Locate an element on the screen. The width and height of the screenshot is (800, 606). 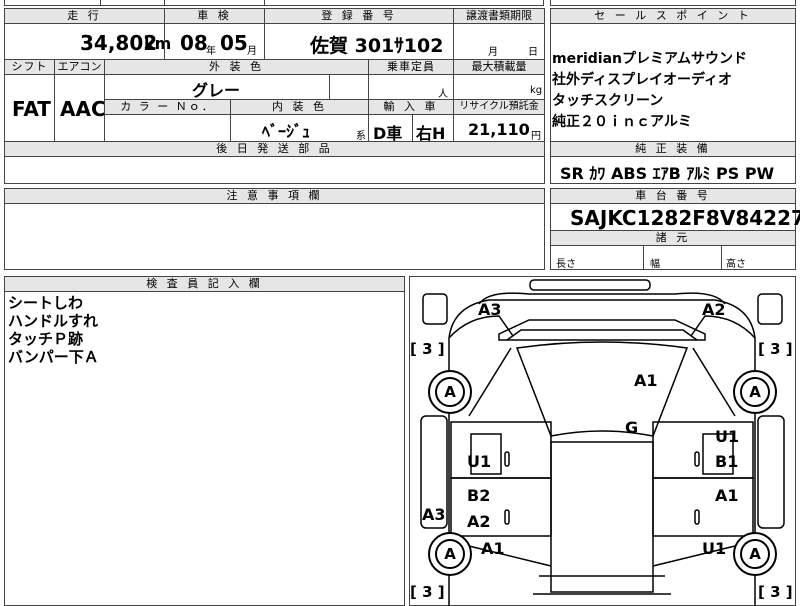
mark-rear-left-door-a: B2 is located at coordinates (479, 495).